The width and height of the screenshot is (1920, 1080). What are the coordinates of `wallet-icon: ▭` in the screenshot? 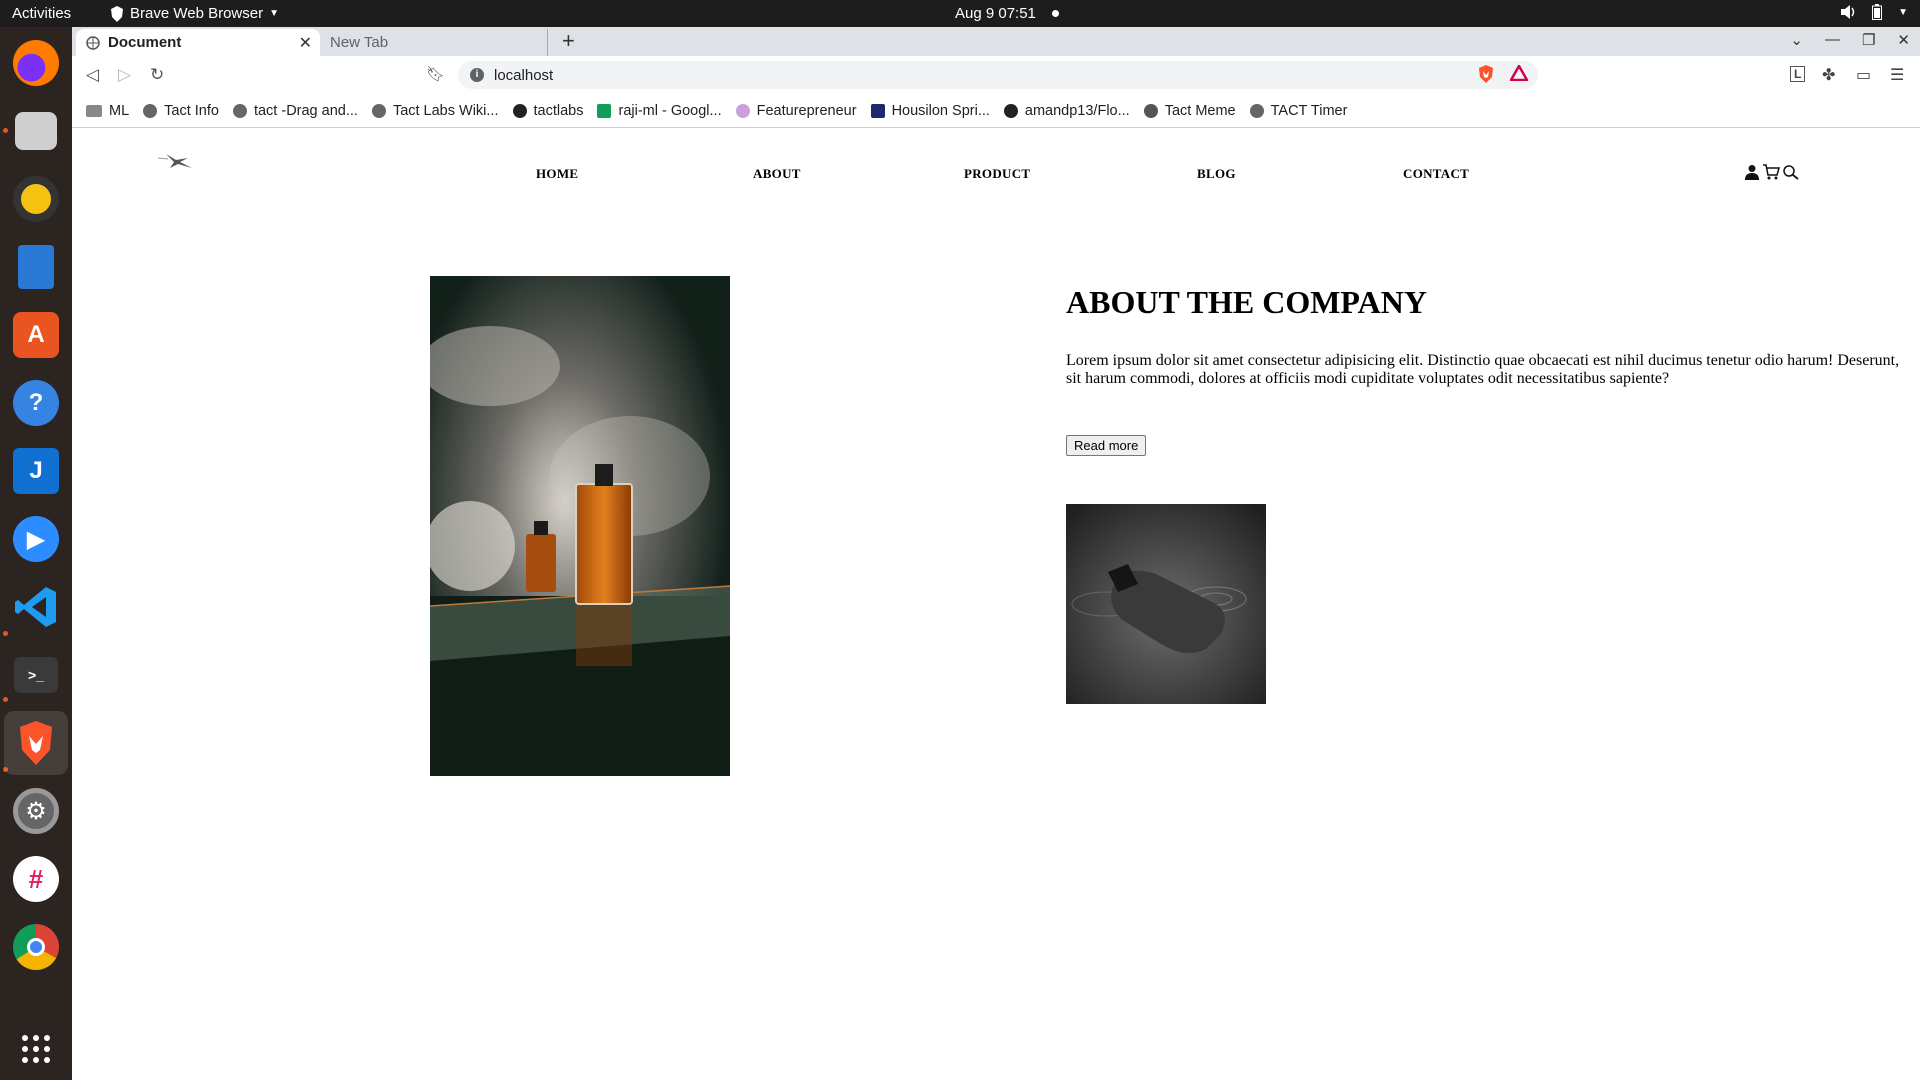 It's located at (1863, 75).